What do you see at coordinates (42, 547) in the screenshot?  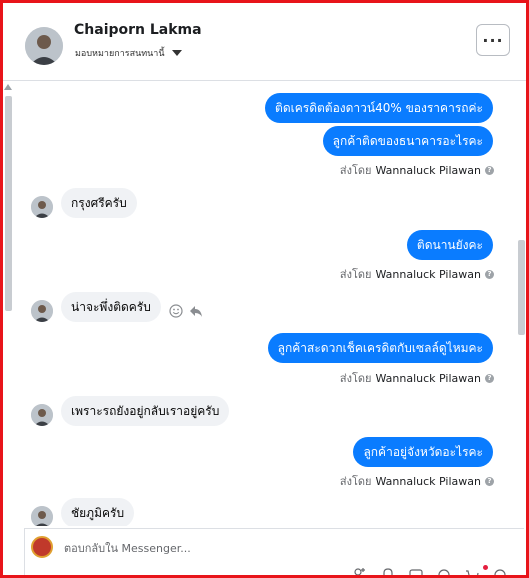 I see `page-avatar` at bounding box center [42, 547].